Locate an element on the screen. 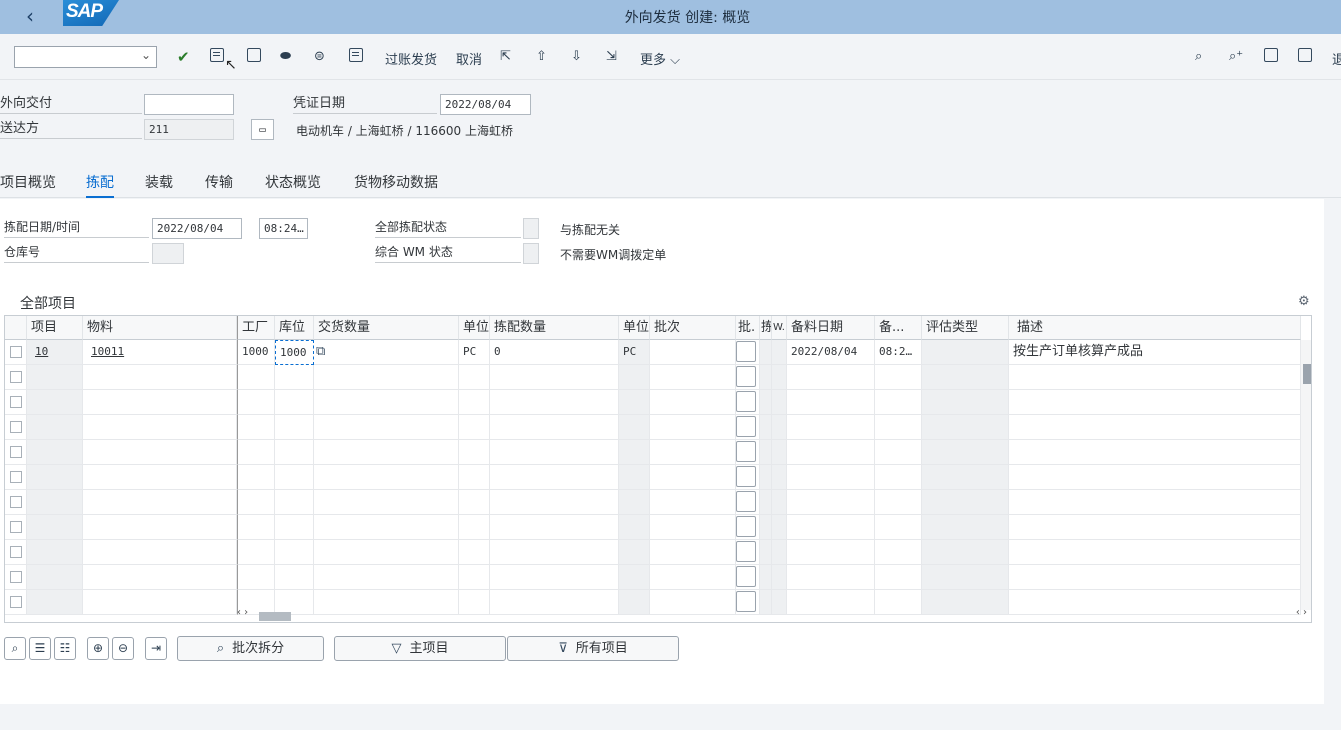  cancel-button: 取消 is located at coordinates (469, 58).